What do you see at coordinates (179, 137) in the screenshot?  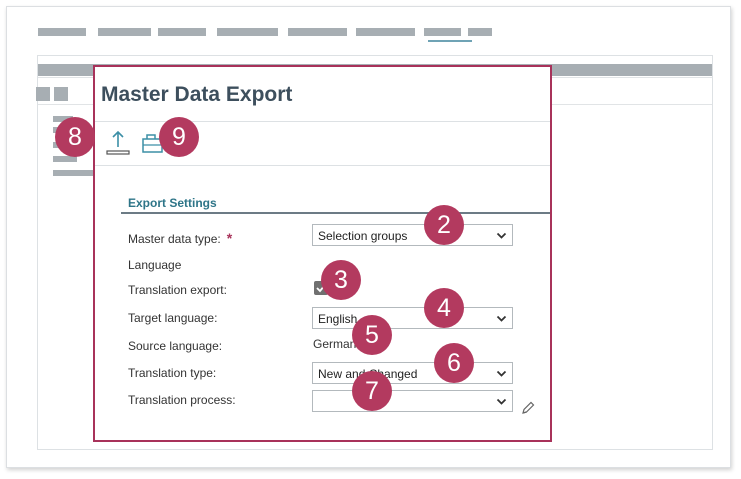 I see `callout-badge: 9` at bounding box center [179, 137].